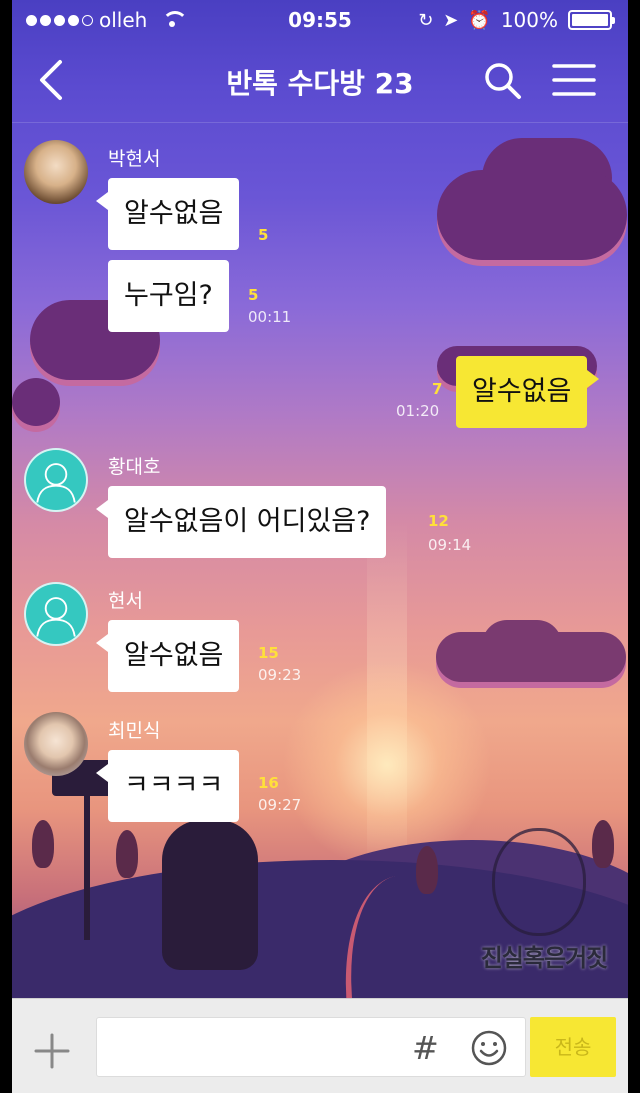 The height and width of the screenshot is (1093, 640). I want to click on sun, so click(387, 765).